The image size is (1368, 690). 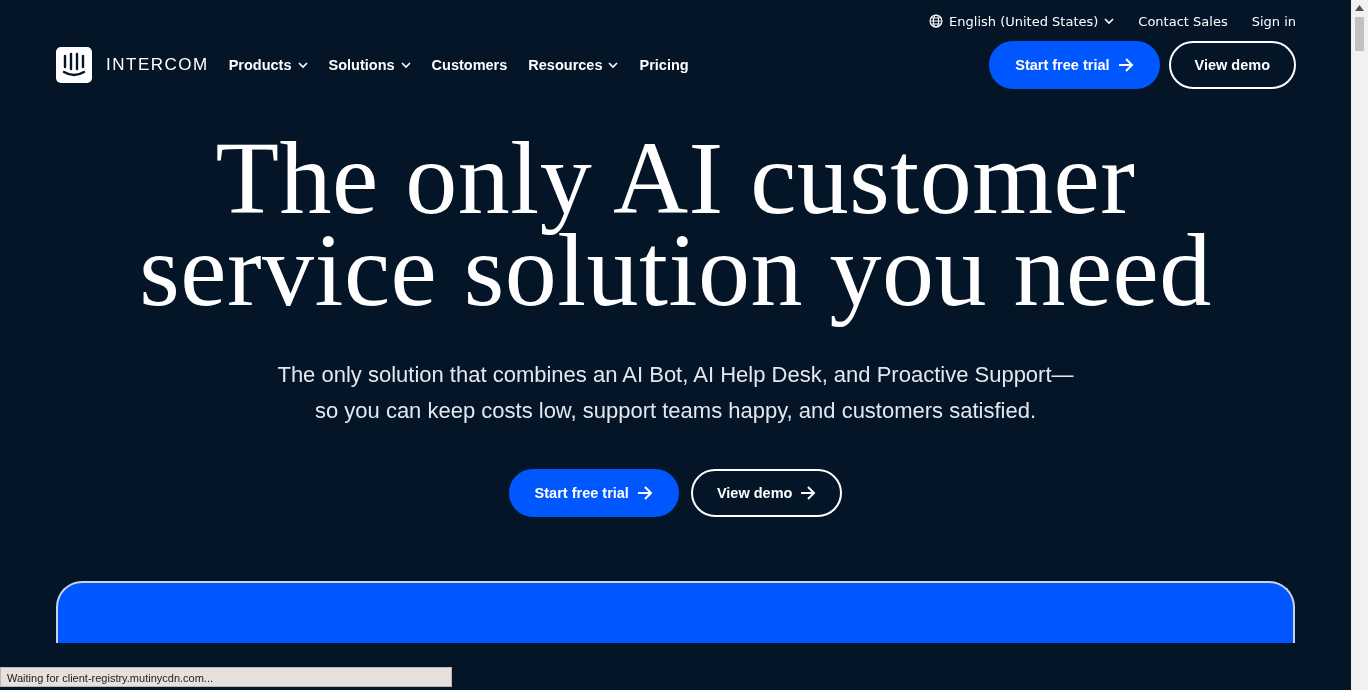 What do you see at coordinates (1273, 21) in the screenshot?
I see `header-link: Sign in` at bounding box center [1273, 21].